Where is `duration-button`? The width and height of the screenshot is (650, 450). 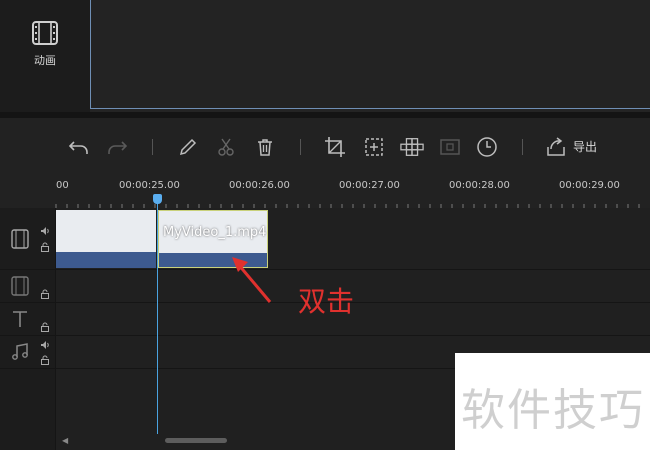
duration-button is located at coordinates (487, 147).